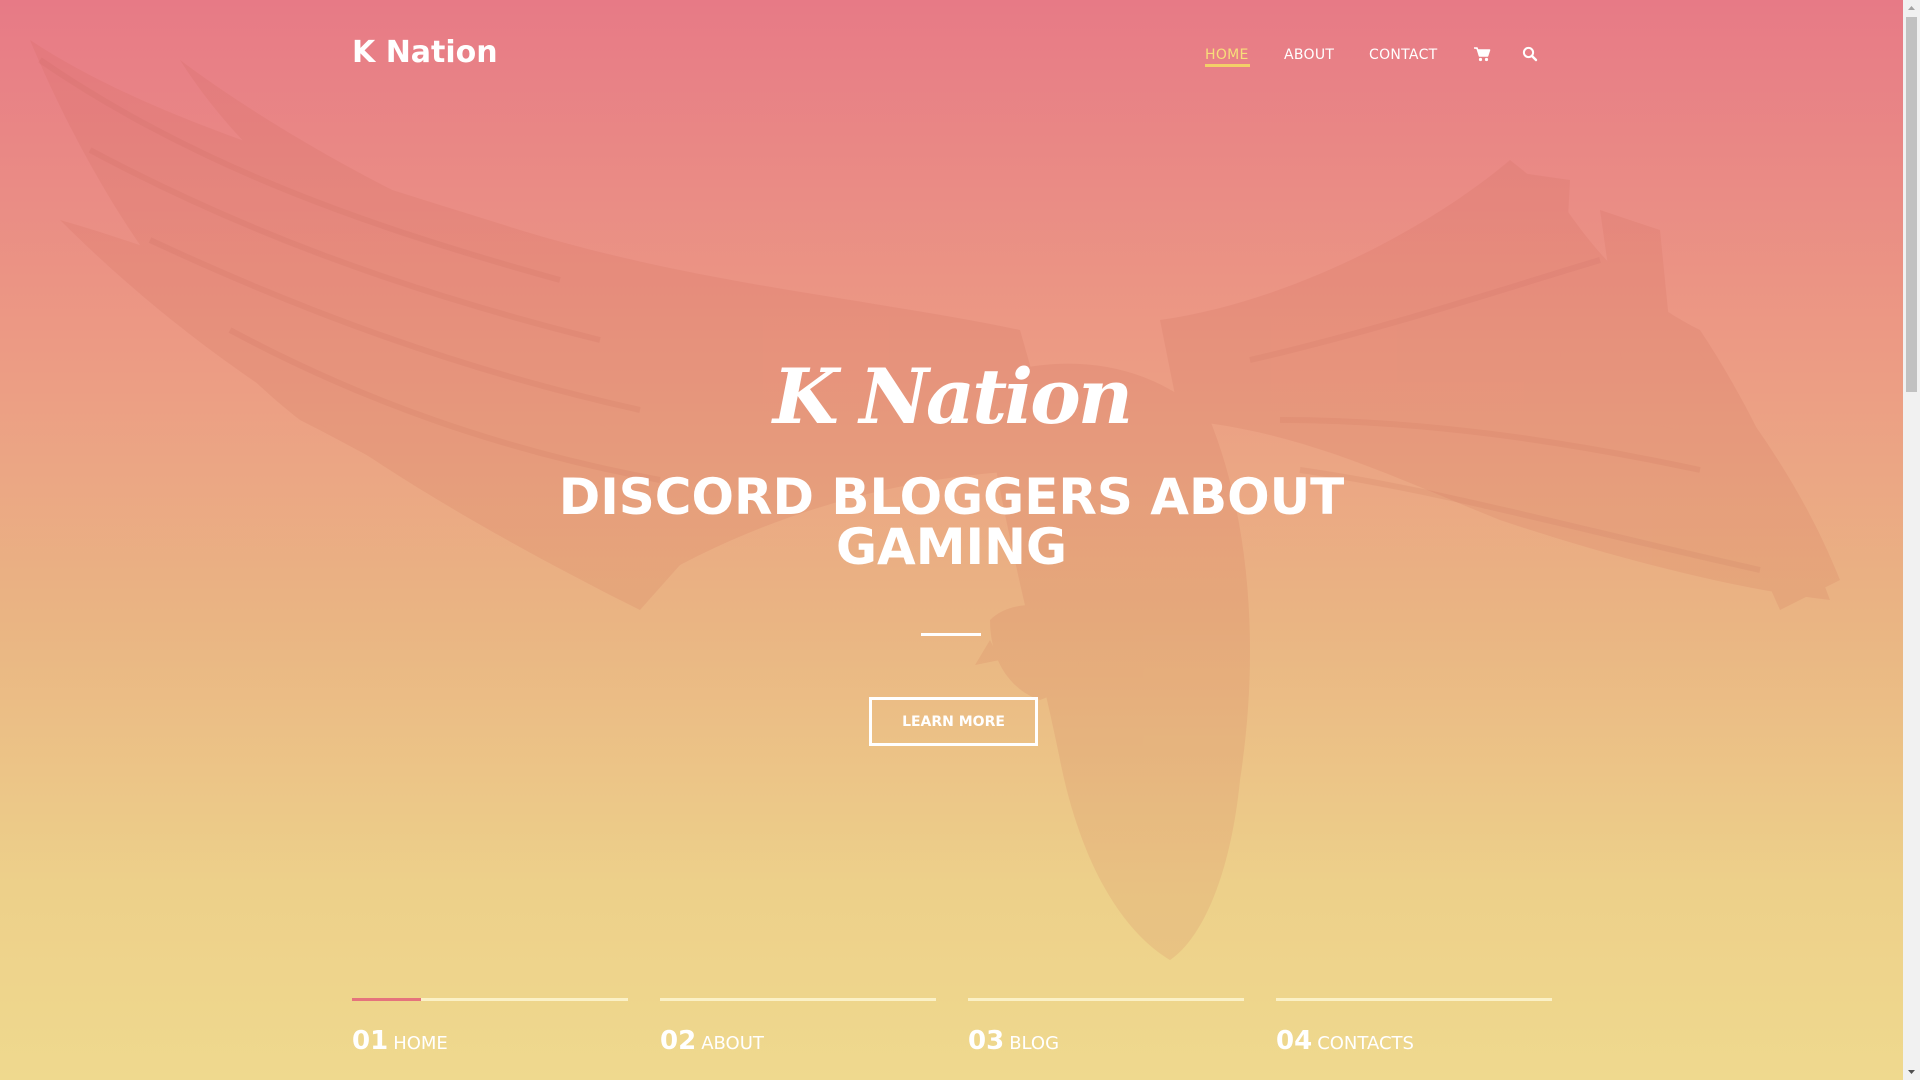 The image size is (1920, 1080). I want to click on section-label: 01 HOME, so click(400, 1043).